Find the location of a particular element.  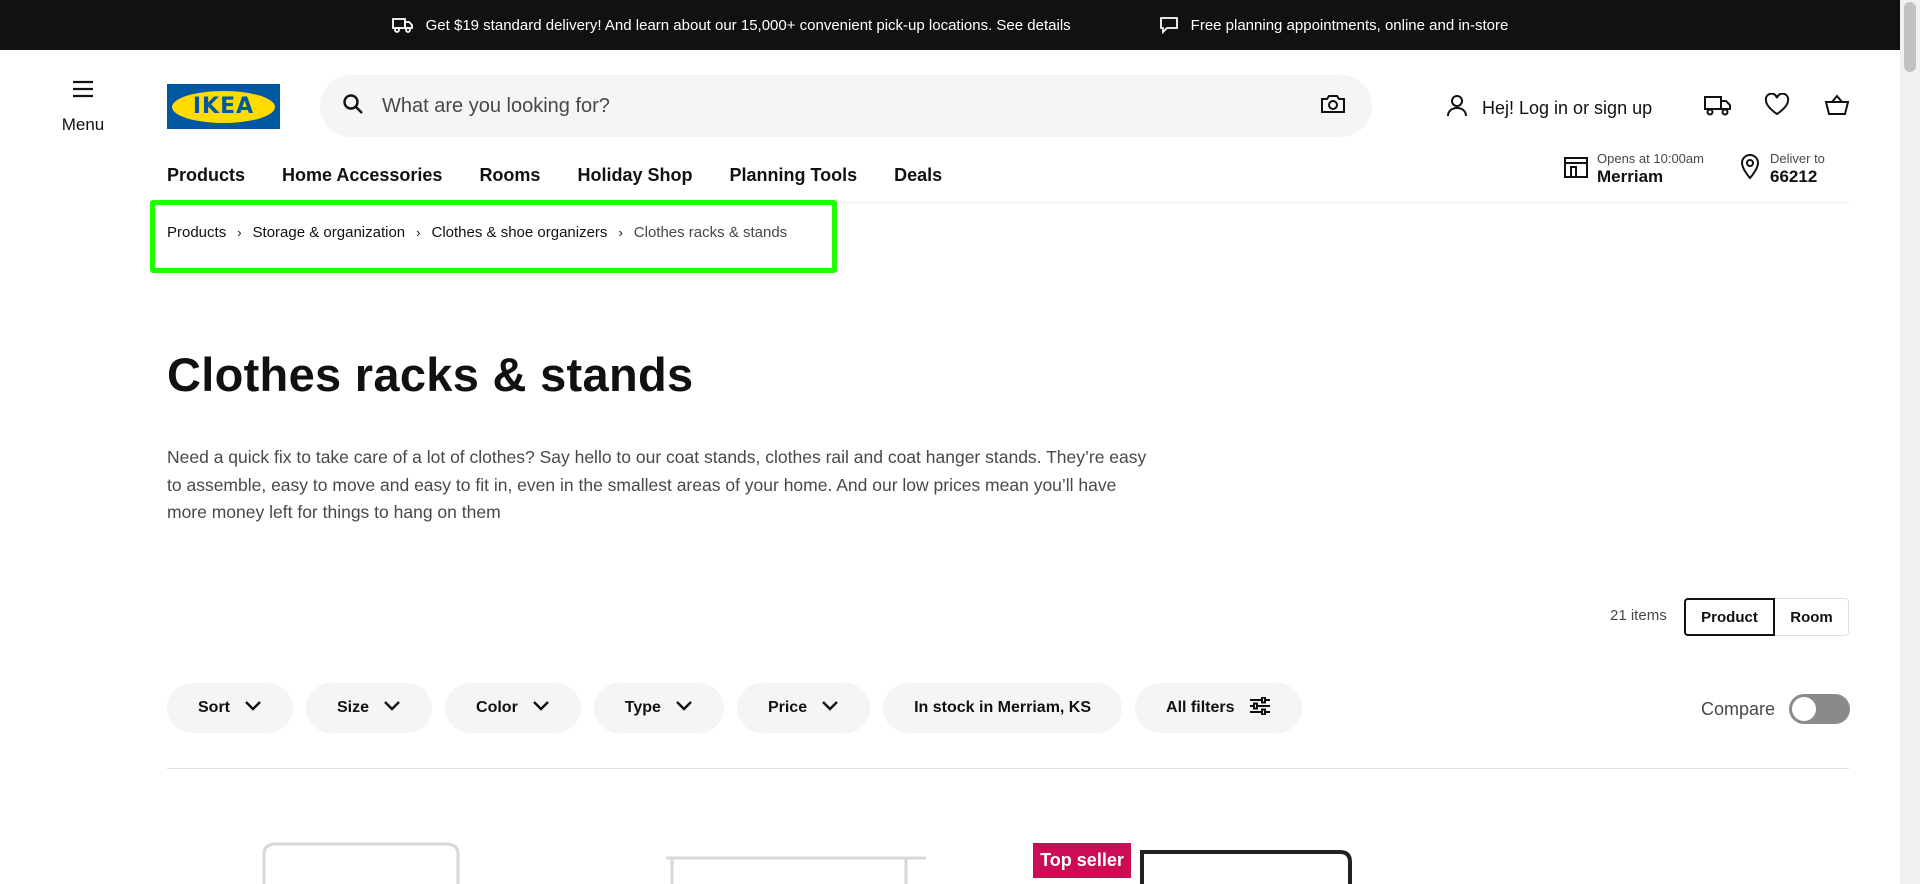

page-title: Clothes racks & stands is located at coordinates (430, 374).